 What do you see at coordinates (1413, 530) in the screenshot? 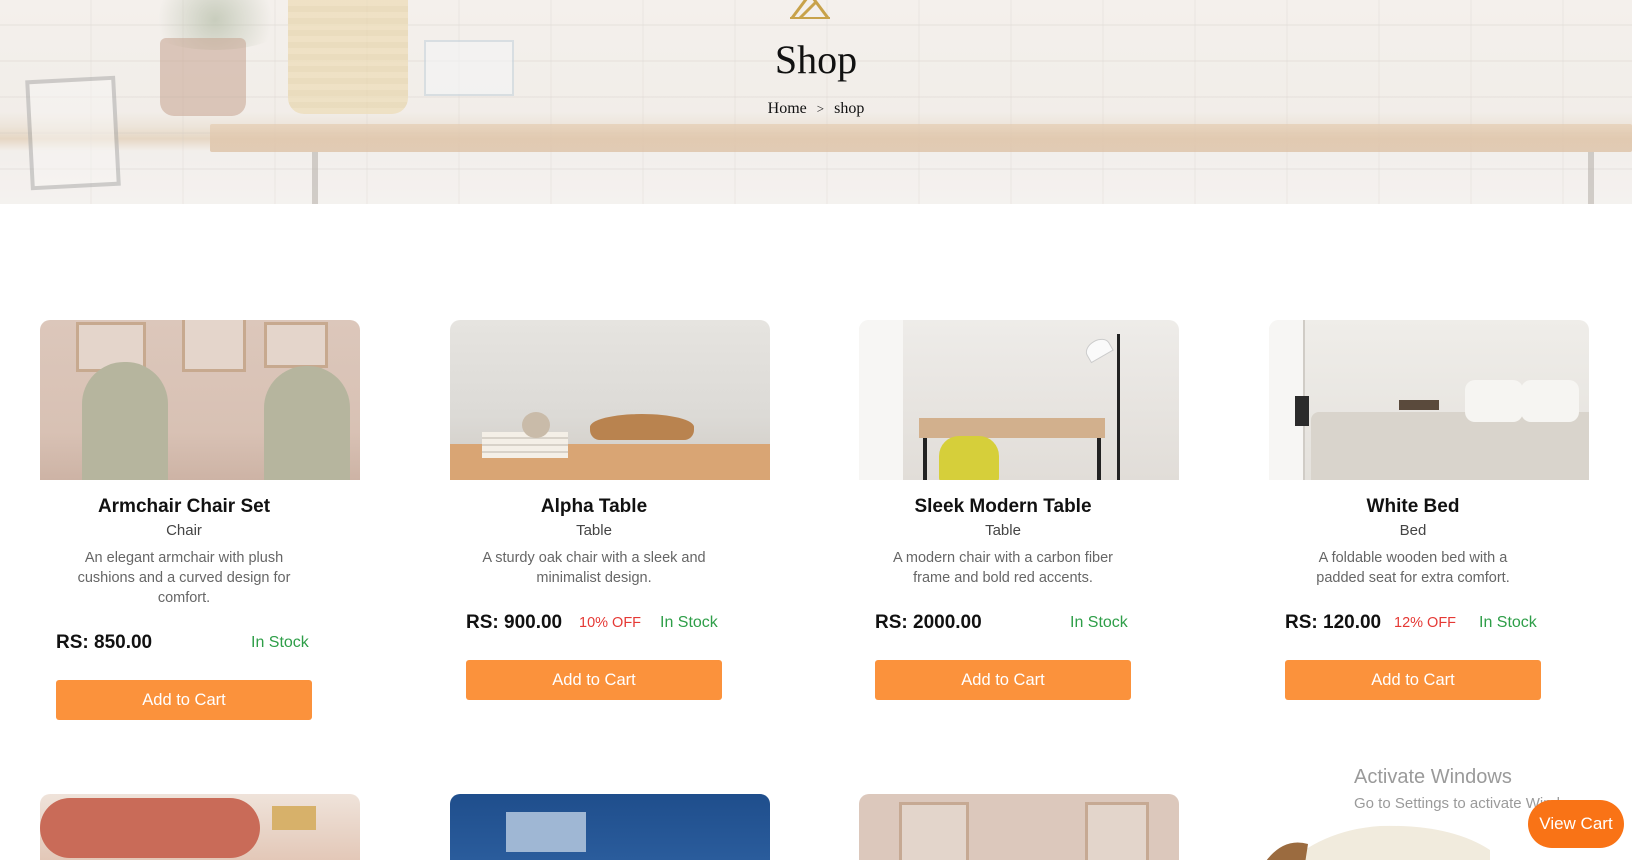
I see `product-category: Bed` at bounding box center [1413, 530].